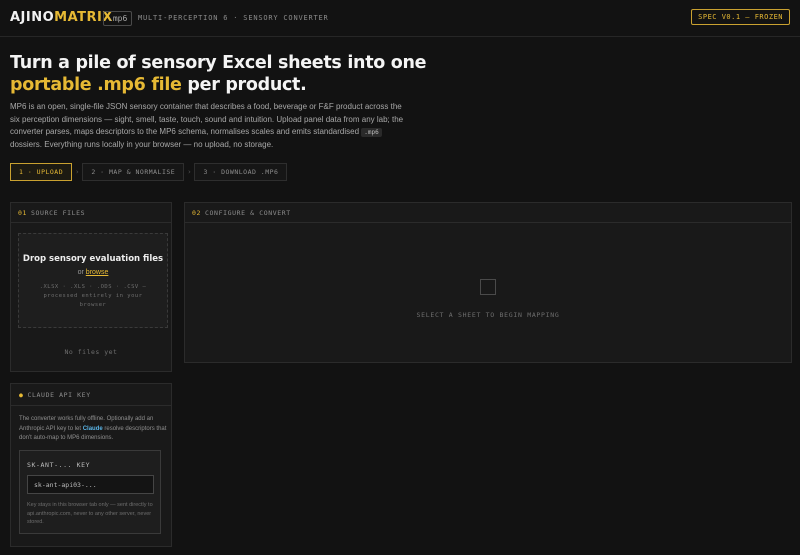 This screenshot has width=800, height=555. I want to click on logo-text-primary: AJINO, so click(32, 17).